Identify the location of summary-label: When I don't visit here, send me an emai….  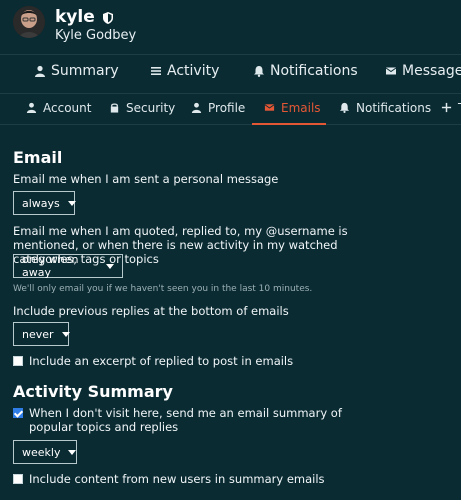
(185, 420).